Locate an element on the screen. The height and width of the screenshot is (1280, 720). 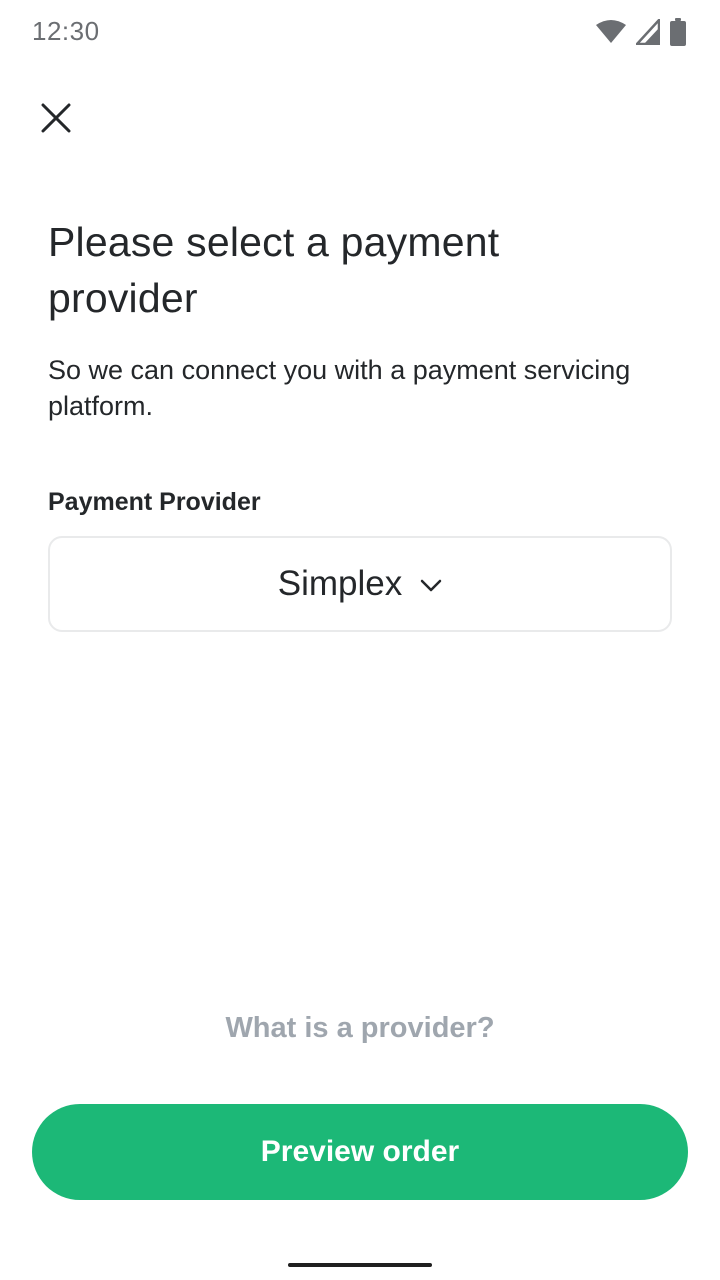
page-title: Please select a payment provider is located at coordinates (274, 270).